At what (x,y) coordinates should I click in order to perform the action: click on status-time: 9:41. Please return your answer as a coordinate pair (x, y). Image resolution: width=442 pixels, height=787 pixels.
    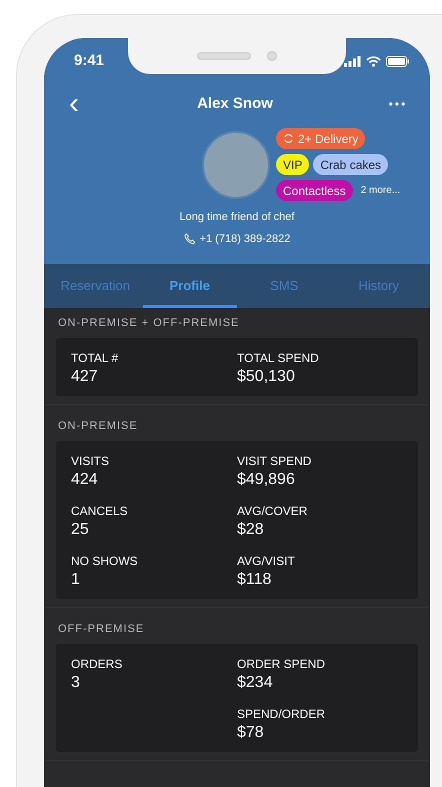
    Looking at the image, I should click on (89, 60).